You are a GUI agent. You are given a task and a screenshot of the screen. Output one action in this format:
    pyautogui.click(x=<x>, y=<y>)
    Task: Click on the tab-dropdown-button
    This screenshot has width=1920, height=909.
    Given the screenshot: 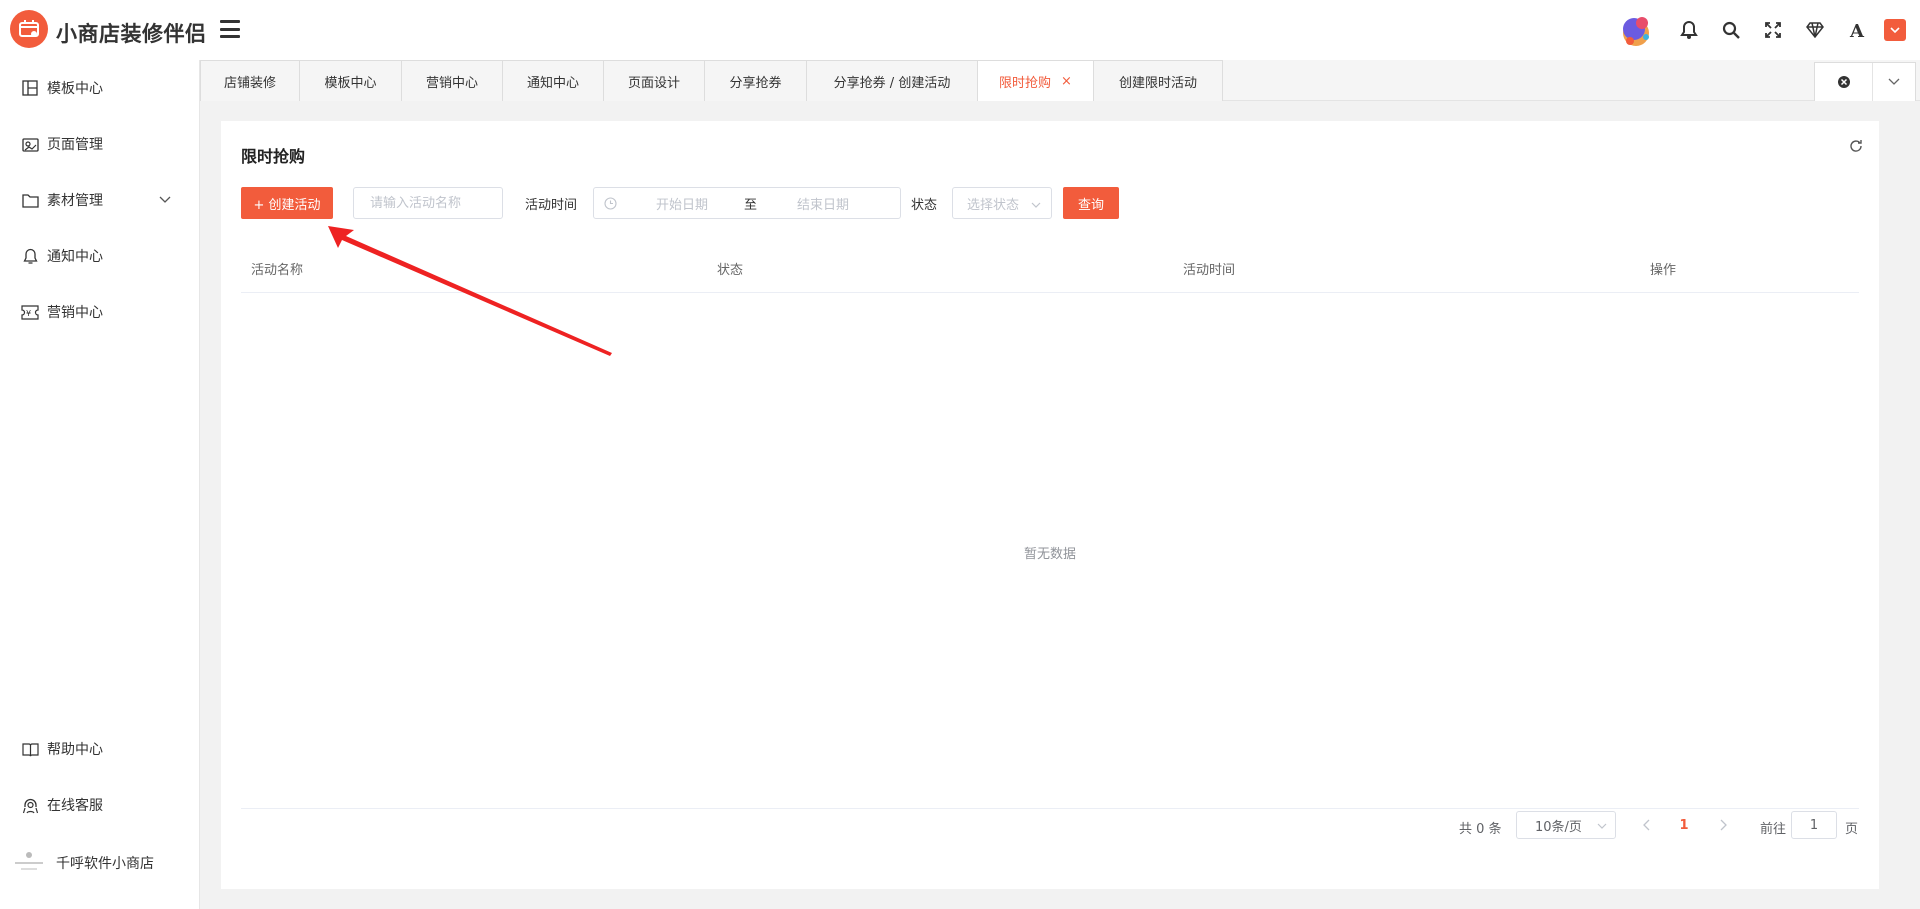 What is the action you would take?
    pyautogui.click(x=1894, y=82)
    